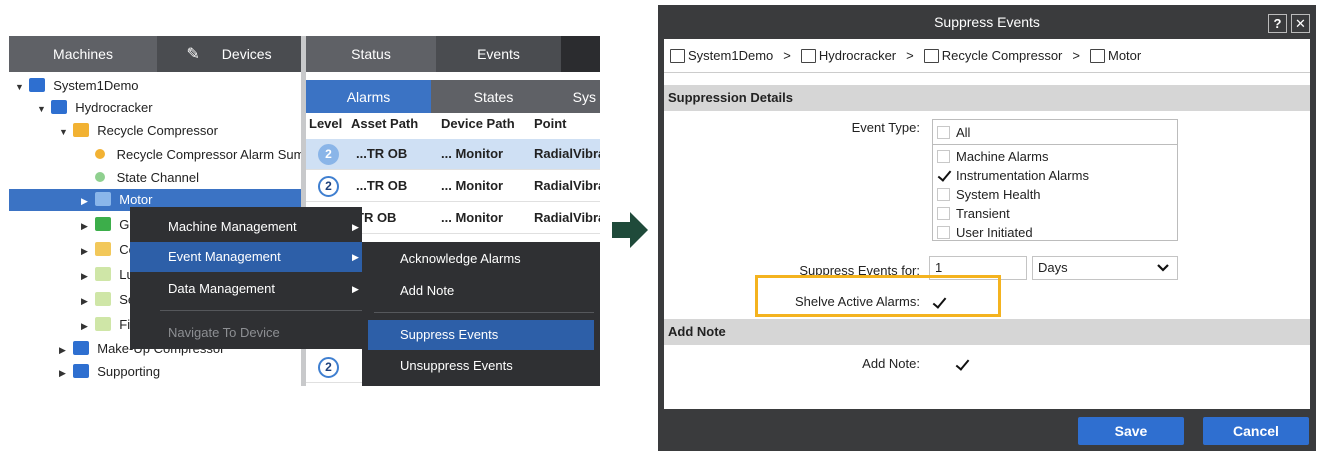 The image size is (1322, 451). Describe the element at coordinates (460, 258) in the screenshot. I see `menu-item-label: Acknowledge Alarms` at that location.